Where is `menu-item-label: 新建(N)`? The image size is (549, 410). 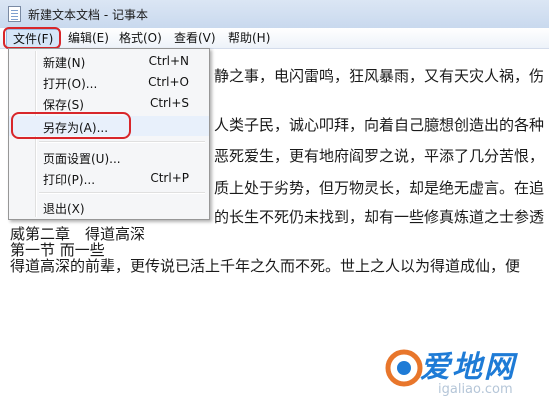
menu-item-label: 新建(N) is located at coordinates (64, 63).